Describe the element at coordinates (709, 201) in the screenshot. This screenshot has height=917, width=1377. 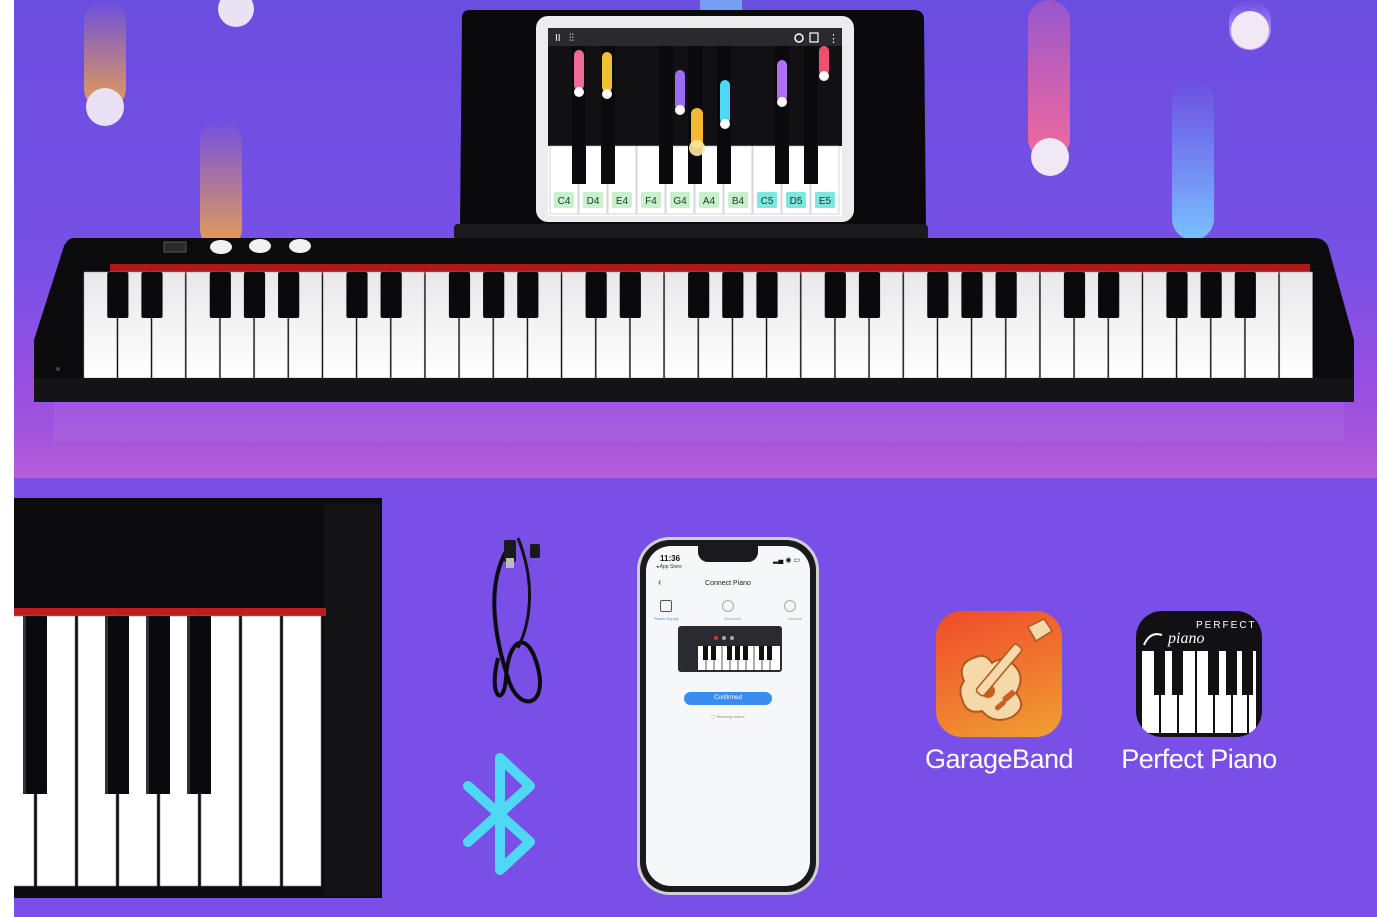
I see `note-label: A4` at that location.